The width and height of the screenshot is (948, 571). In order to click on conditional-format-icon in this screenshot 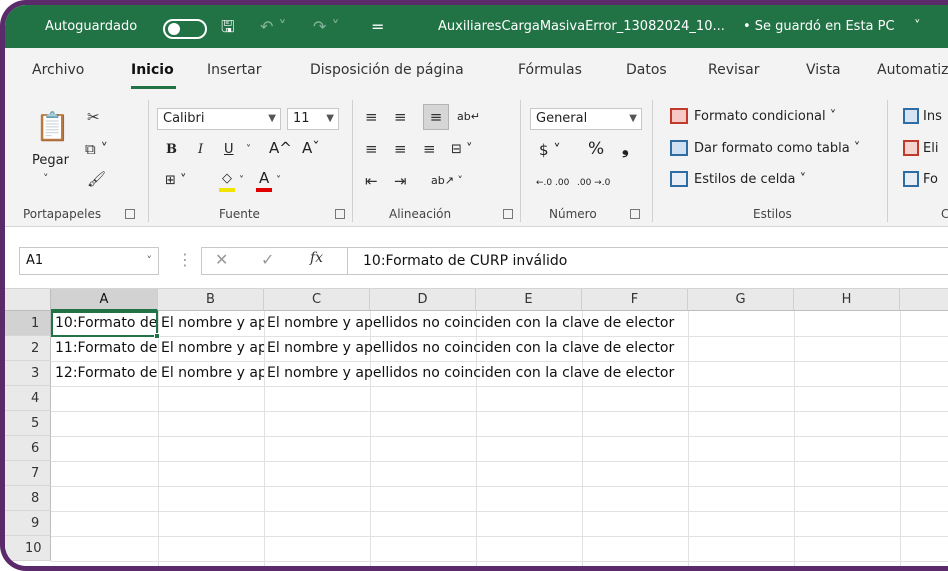, I will do `click(679, 116)`.